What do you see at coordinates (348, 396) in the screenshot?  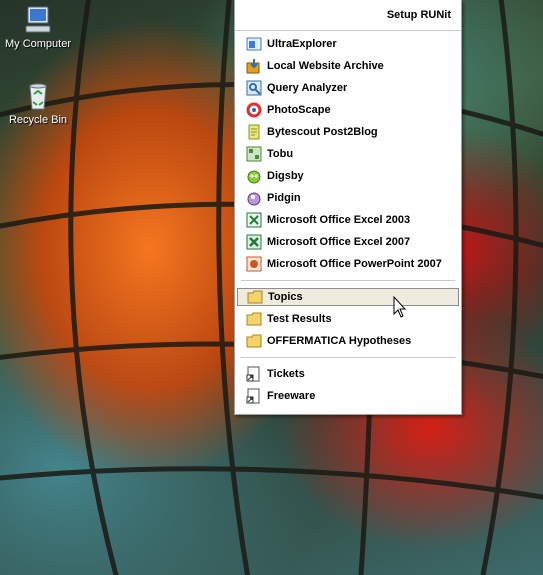 I see `menu-item-freeware: Freeware` at bounding box center [348, 396].